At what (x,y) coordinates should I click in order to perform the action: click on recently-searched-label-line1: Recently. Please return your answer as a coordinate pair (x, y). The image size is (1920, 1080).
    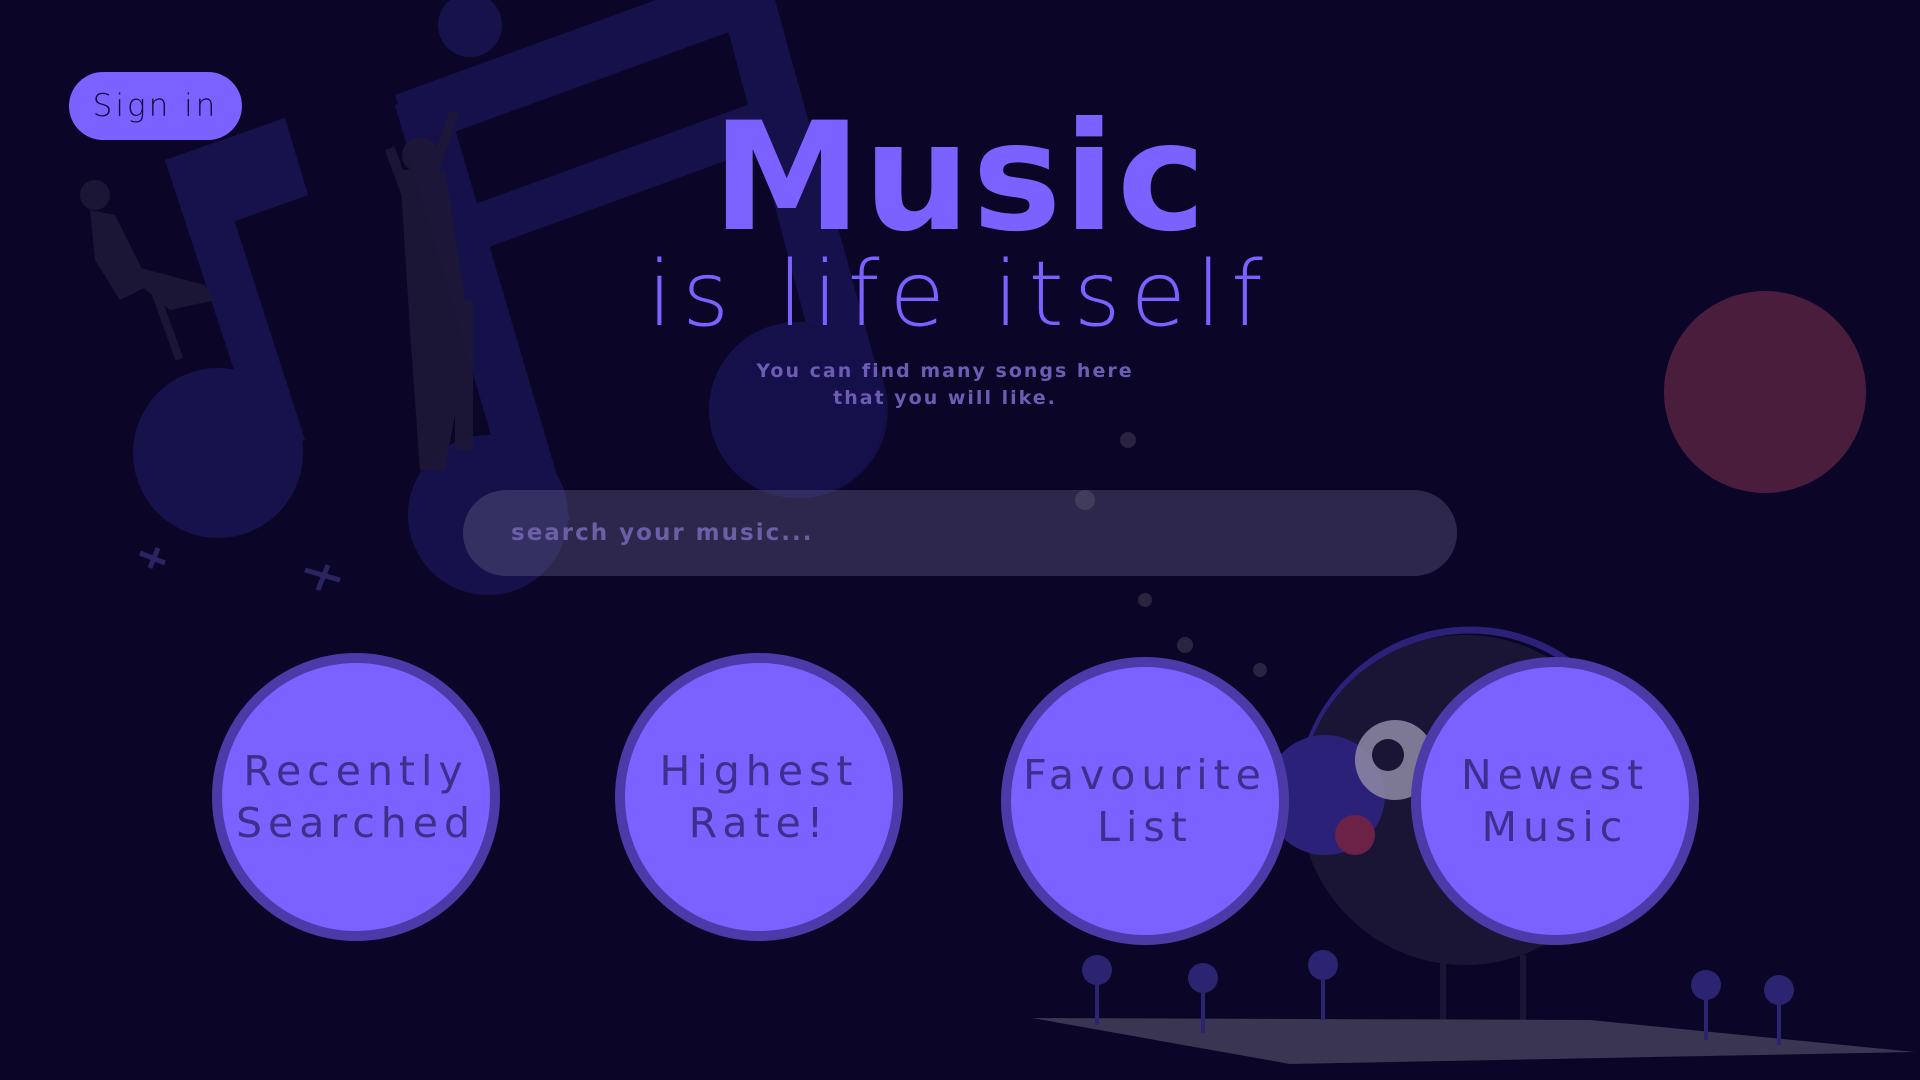
    Looking at the image, I should click on (356, 771).